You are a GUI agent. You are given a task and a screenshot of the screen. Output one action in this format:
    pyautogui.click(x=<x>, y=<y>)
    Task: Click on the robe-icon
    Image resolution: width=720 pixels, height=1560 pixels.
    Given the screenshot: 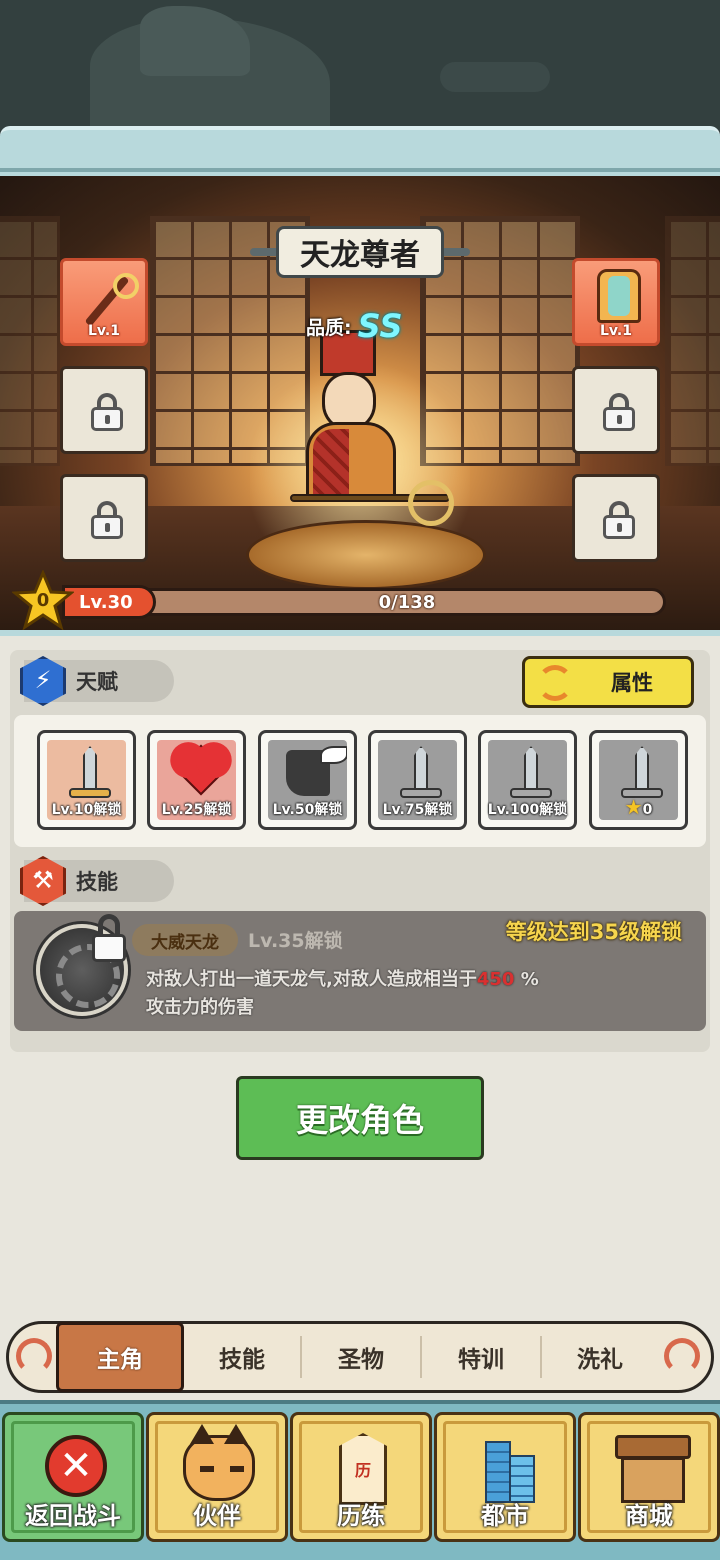 What is the action you would take?
    pyautogui.click(x=619, y=296)
    